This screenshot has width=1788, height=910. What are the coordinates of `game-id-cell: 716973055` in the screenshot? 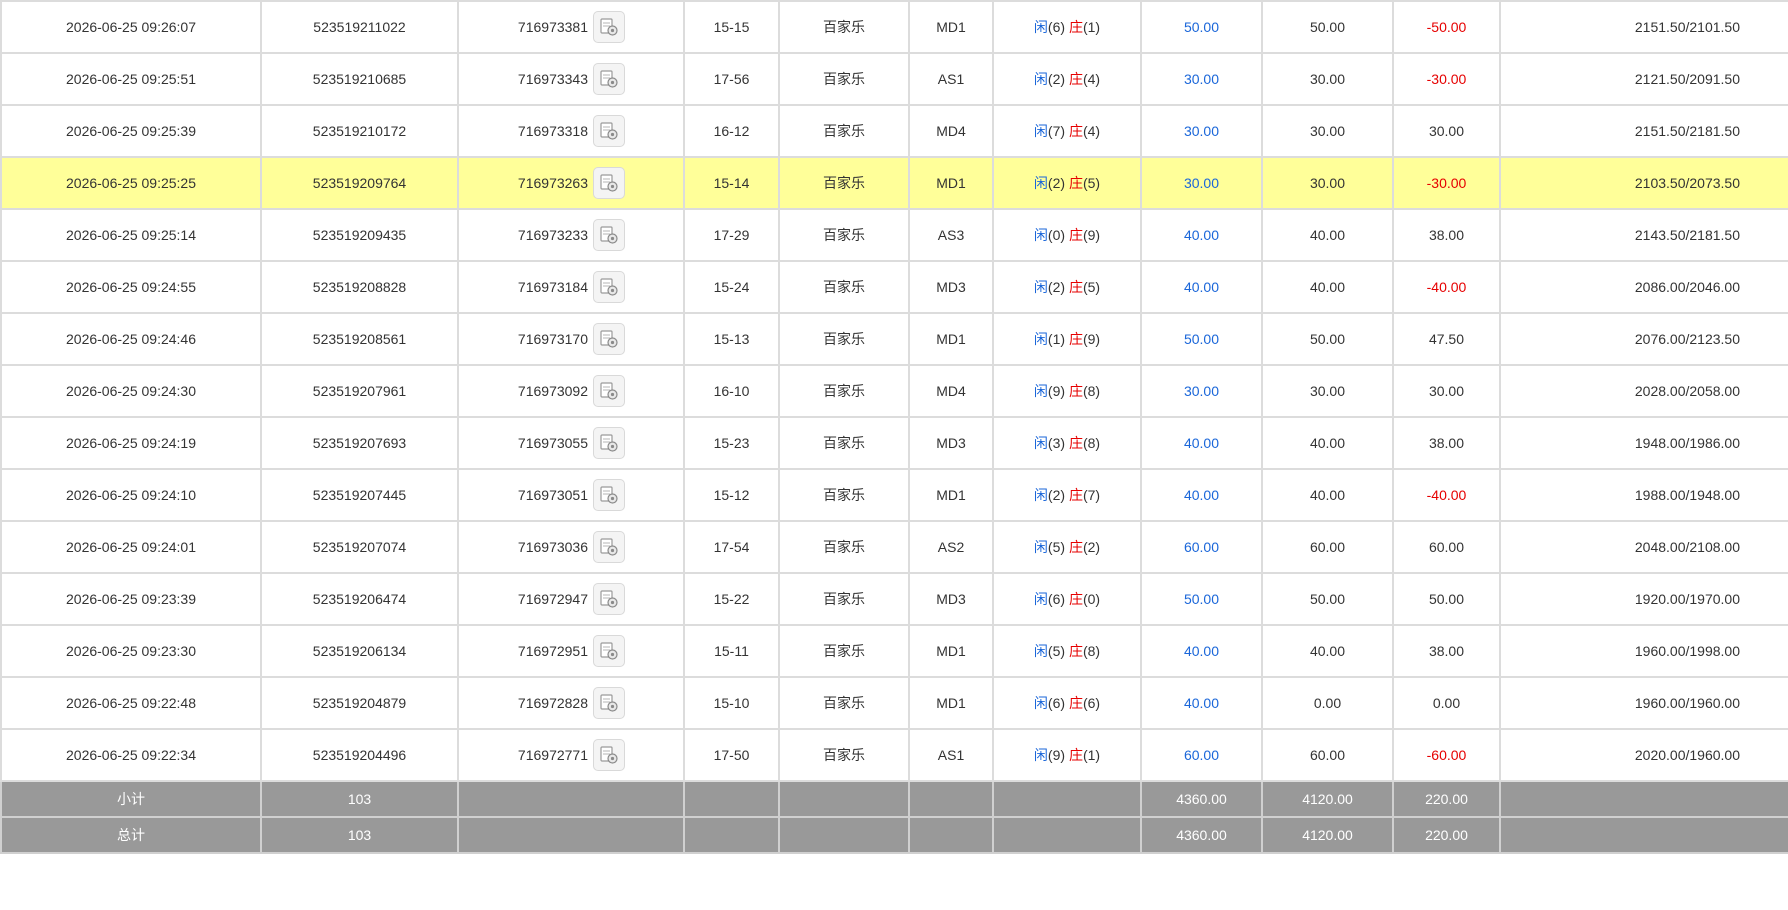 It's located at (571, 443).